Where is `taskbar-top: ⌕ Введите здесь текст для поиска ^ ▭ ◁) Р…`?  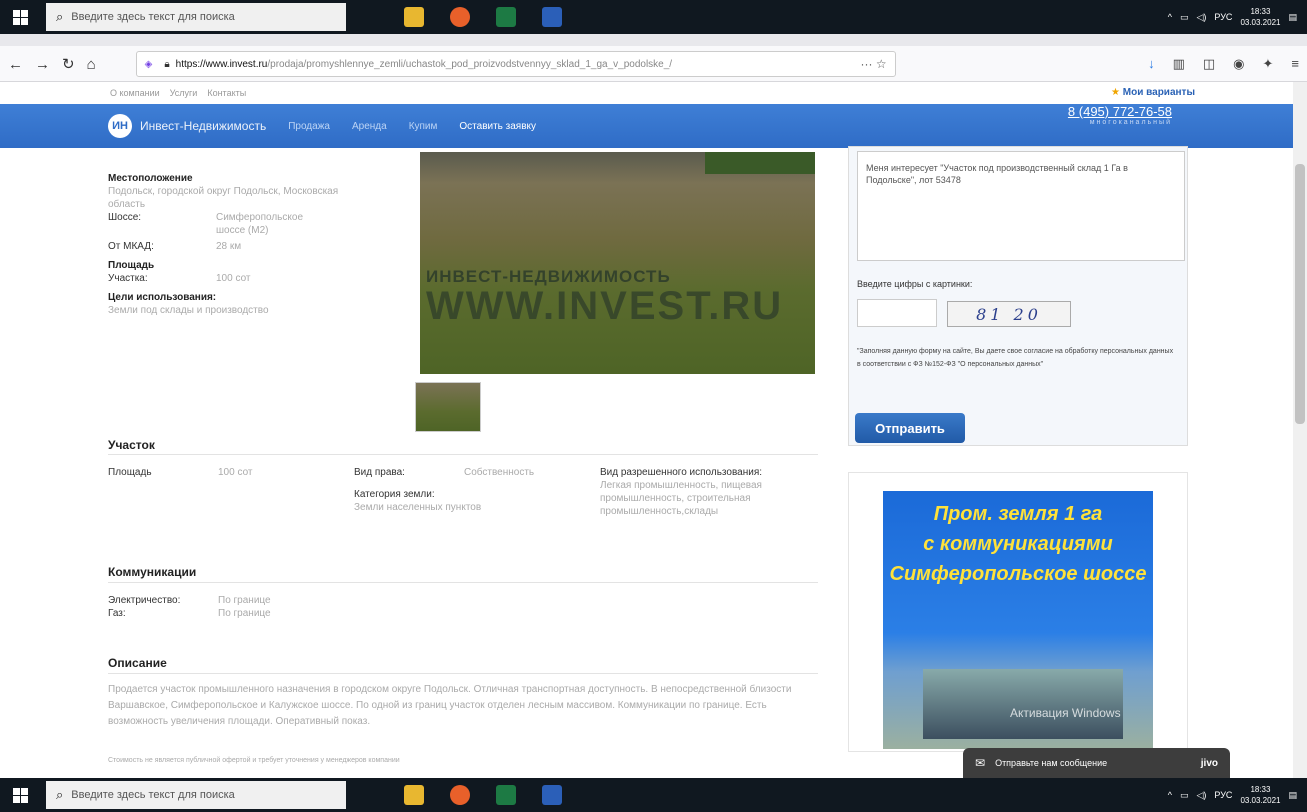
taskbar-top: ⌕ Введите здесь текст для поиска ^ ▭ ◁) Р… is located at coordinates (653, 17).